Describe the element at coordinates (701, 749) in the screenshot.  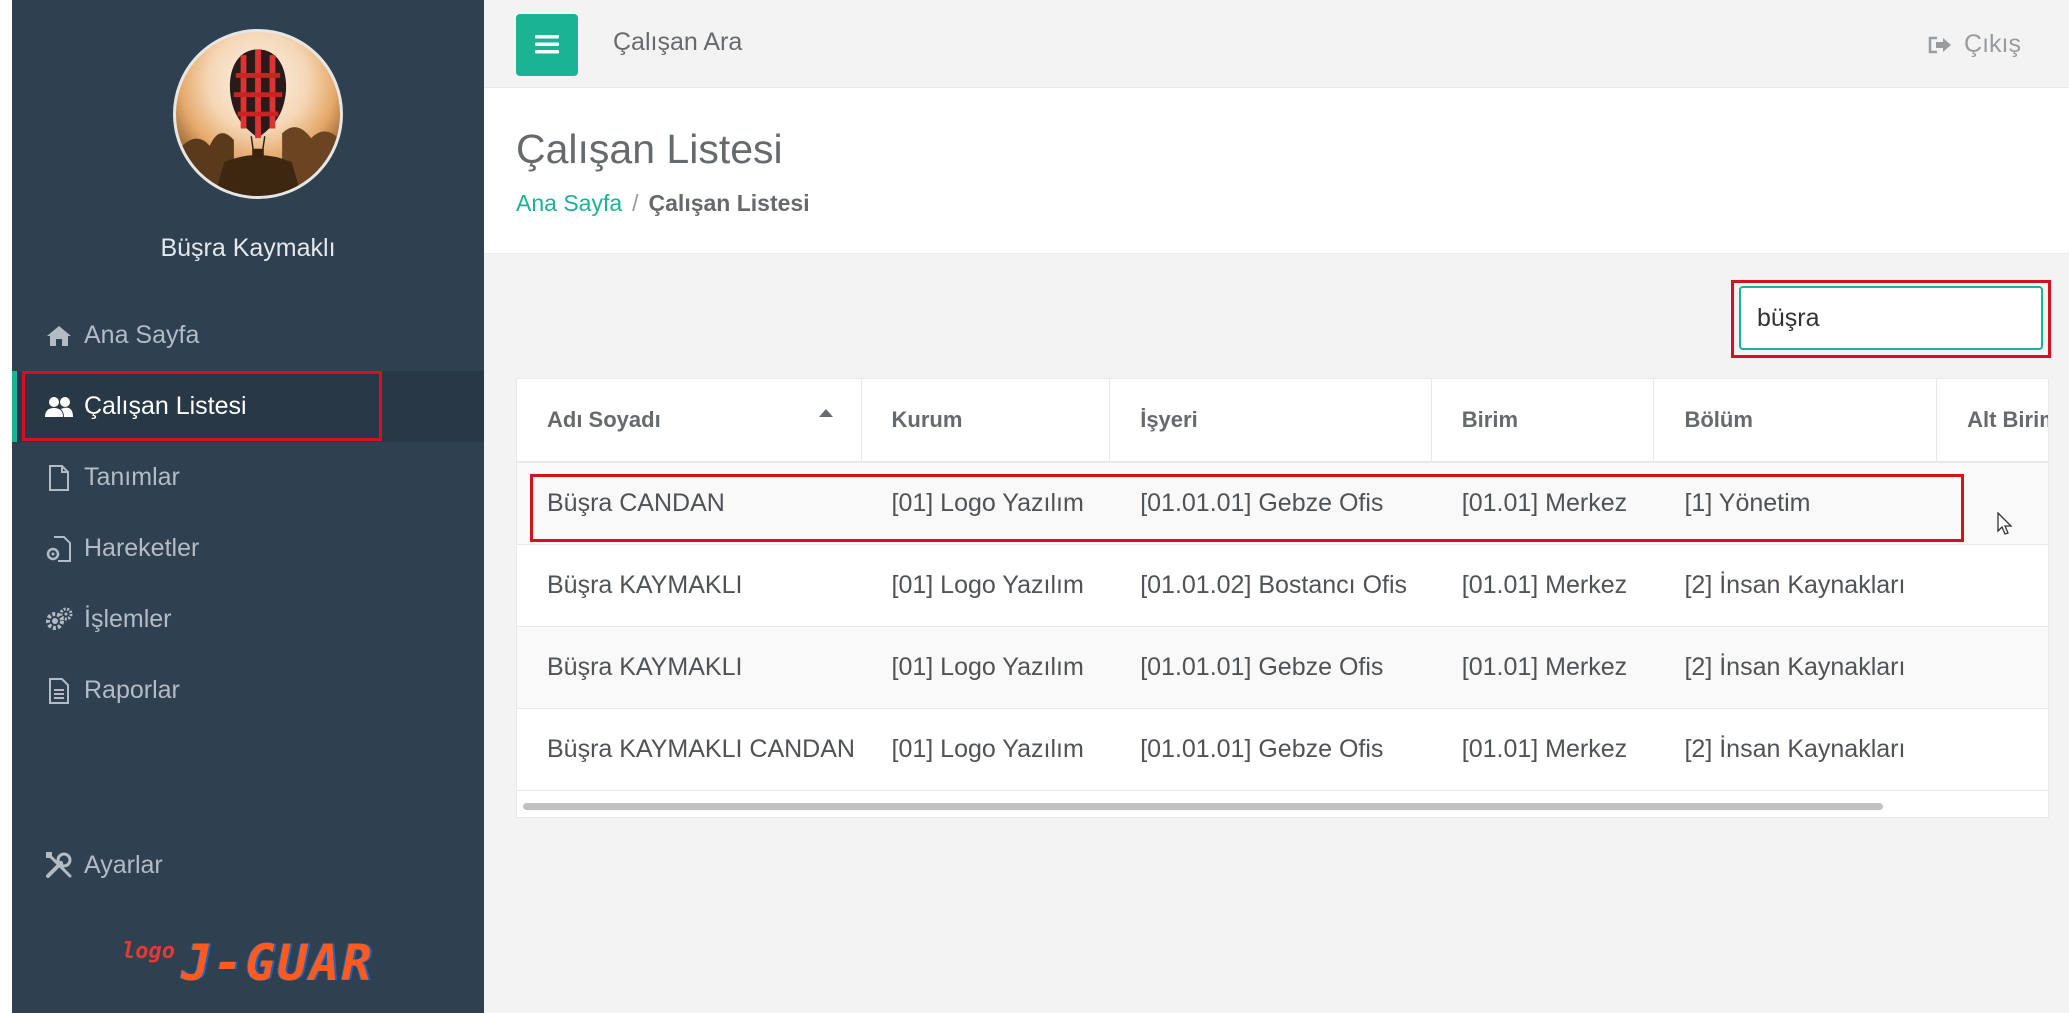
I see `cell-name: Büşra KAYMAKLI CANDAN` at that location.